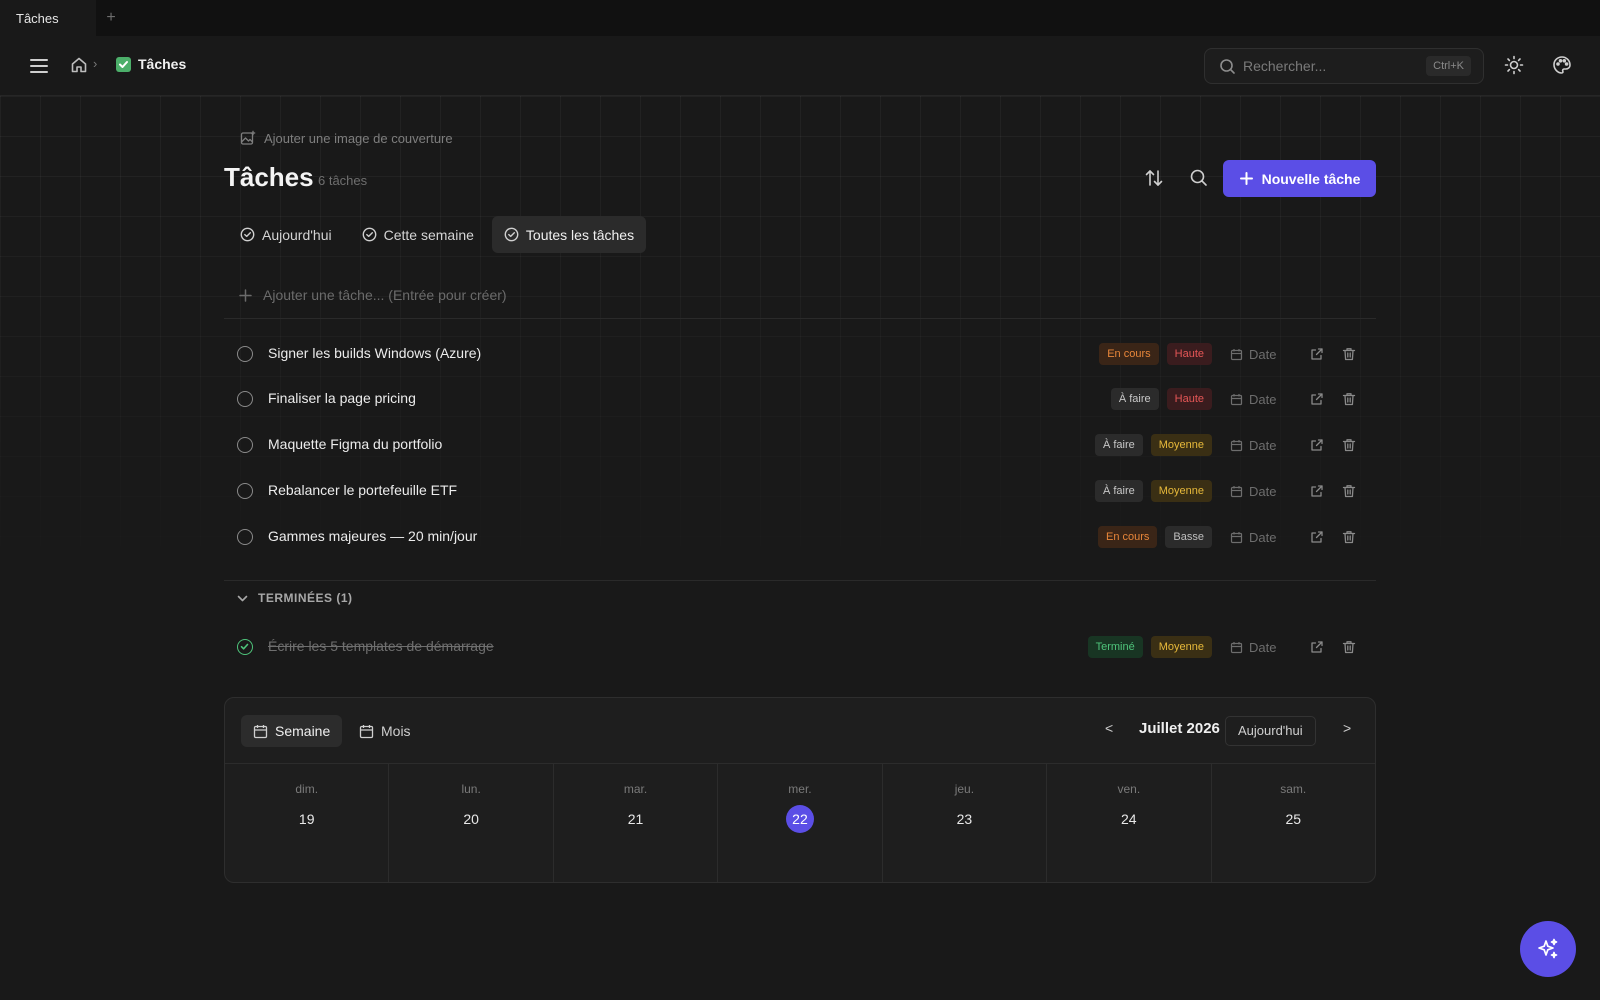 This screenshot has width=1600, height=1000. Describe the element at coordinates (297, 234) in the screenshot. I see `filter-tab-label: Aujourd'hui` at that location.